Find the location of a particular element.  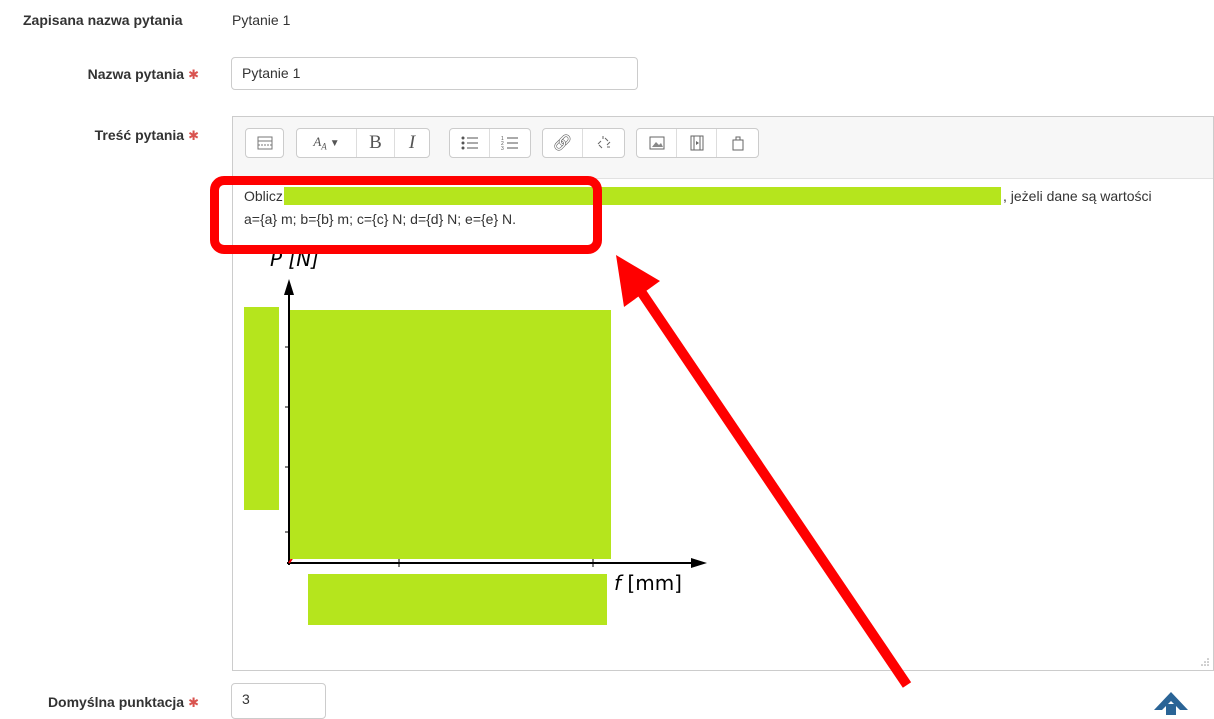

italic-icon: I is located at coordinates (412, 143).